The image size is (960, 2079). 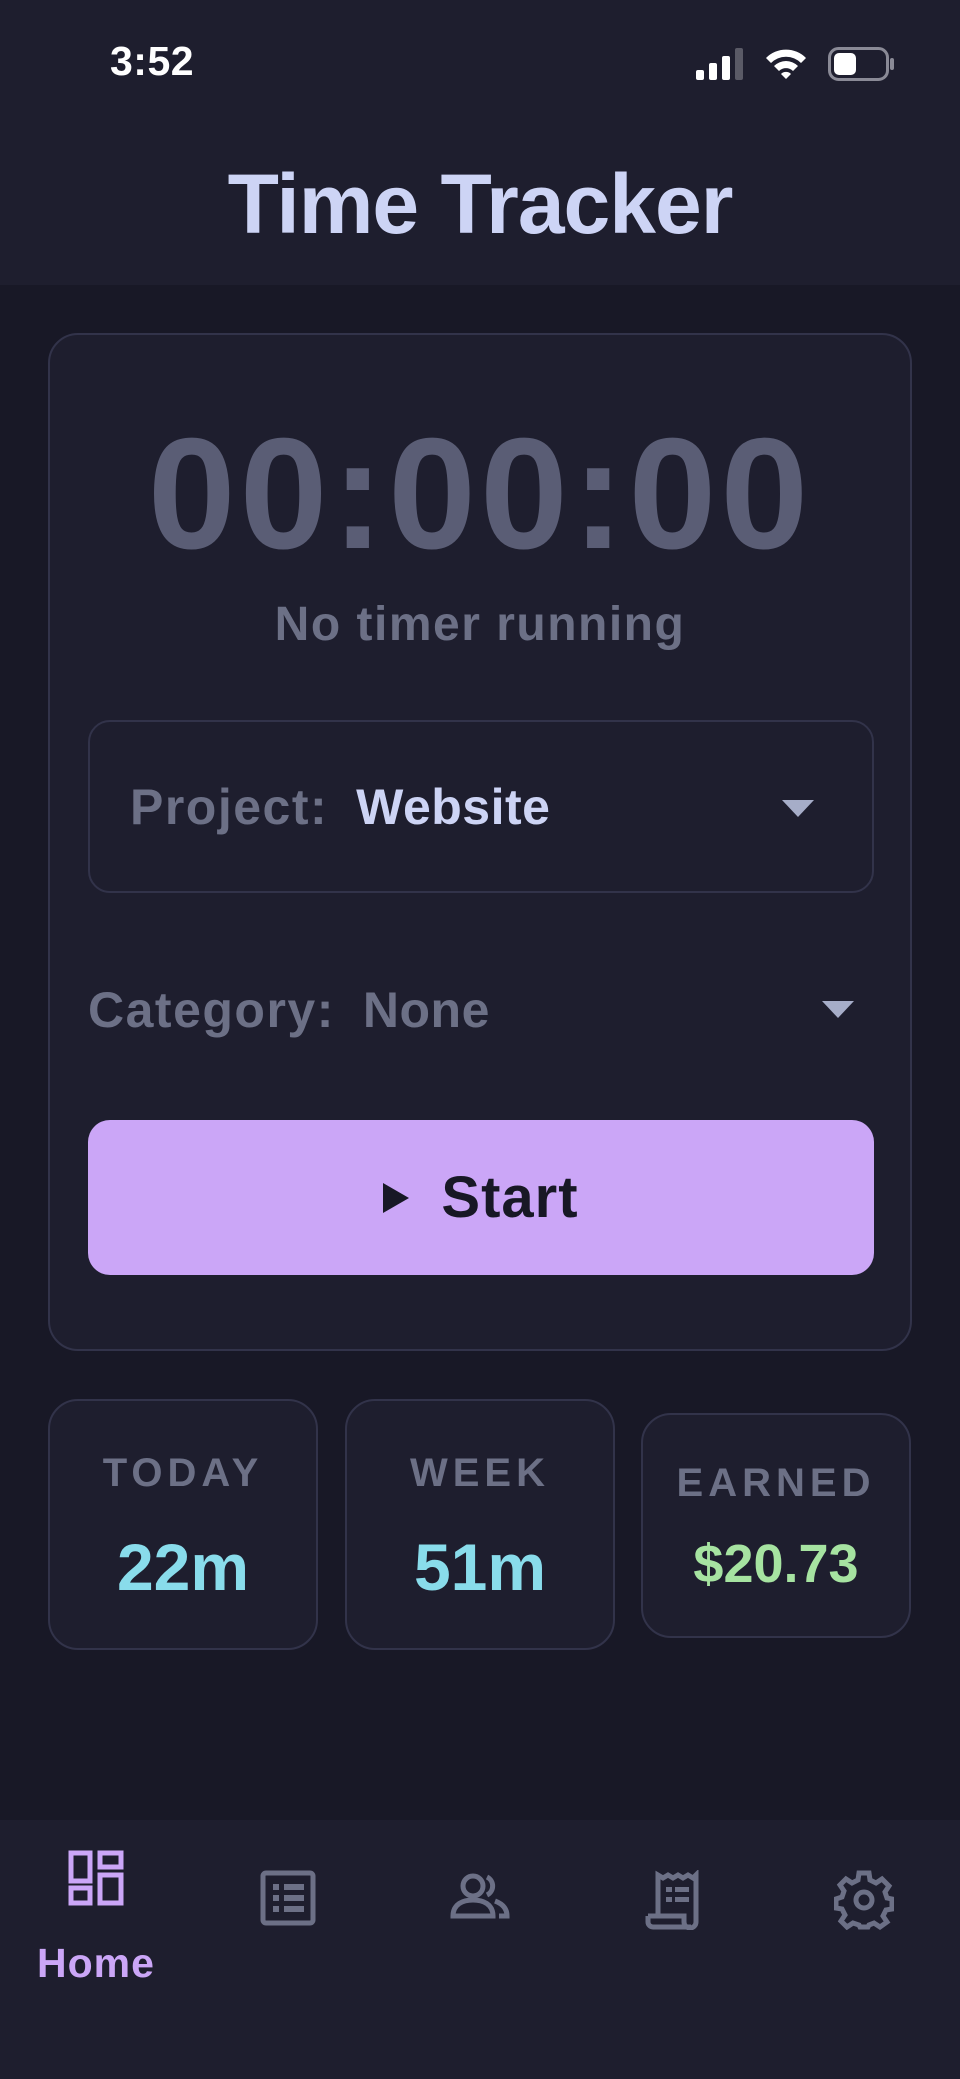 I want to click on project-select: Project: Website, so click(x=481, y=806).